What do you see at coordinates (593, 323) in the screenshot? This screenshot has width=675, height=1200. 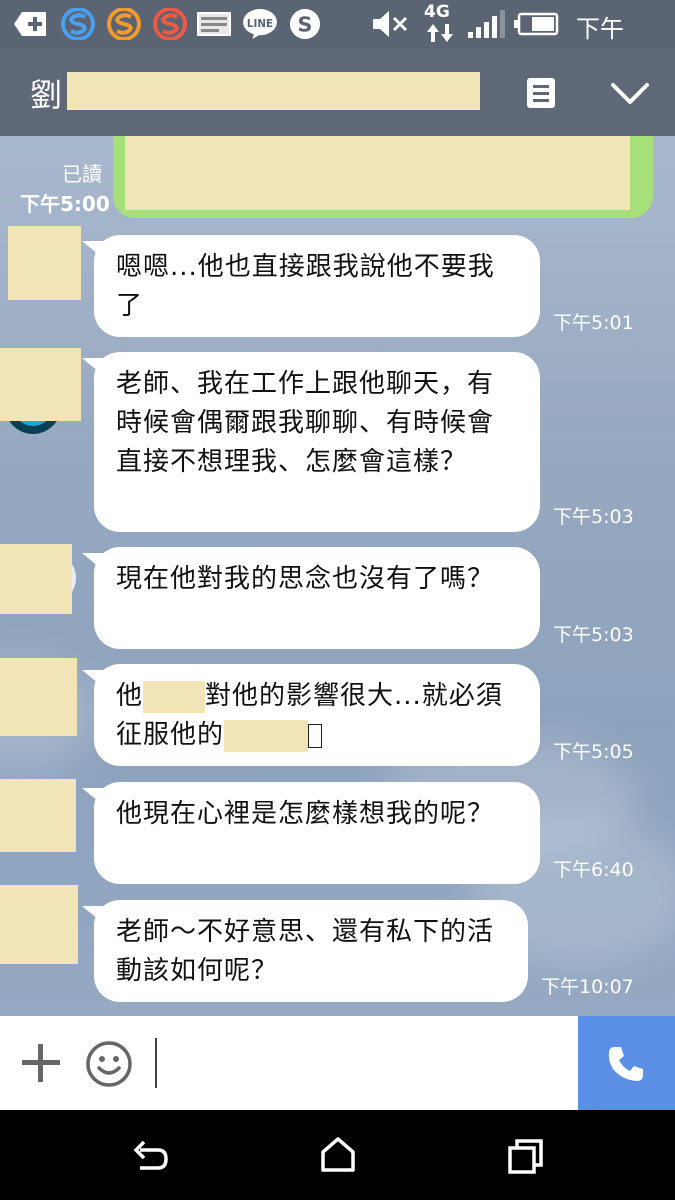 I see `message-time: 下午5:01` at bounding box center [593, 323].